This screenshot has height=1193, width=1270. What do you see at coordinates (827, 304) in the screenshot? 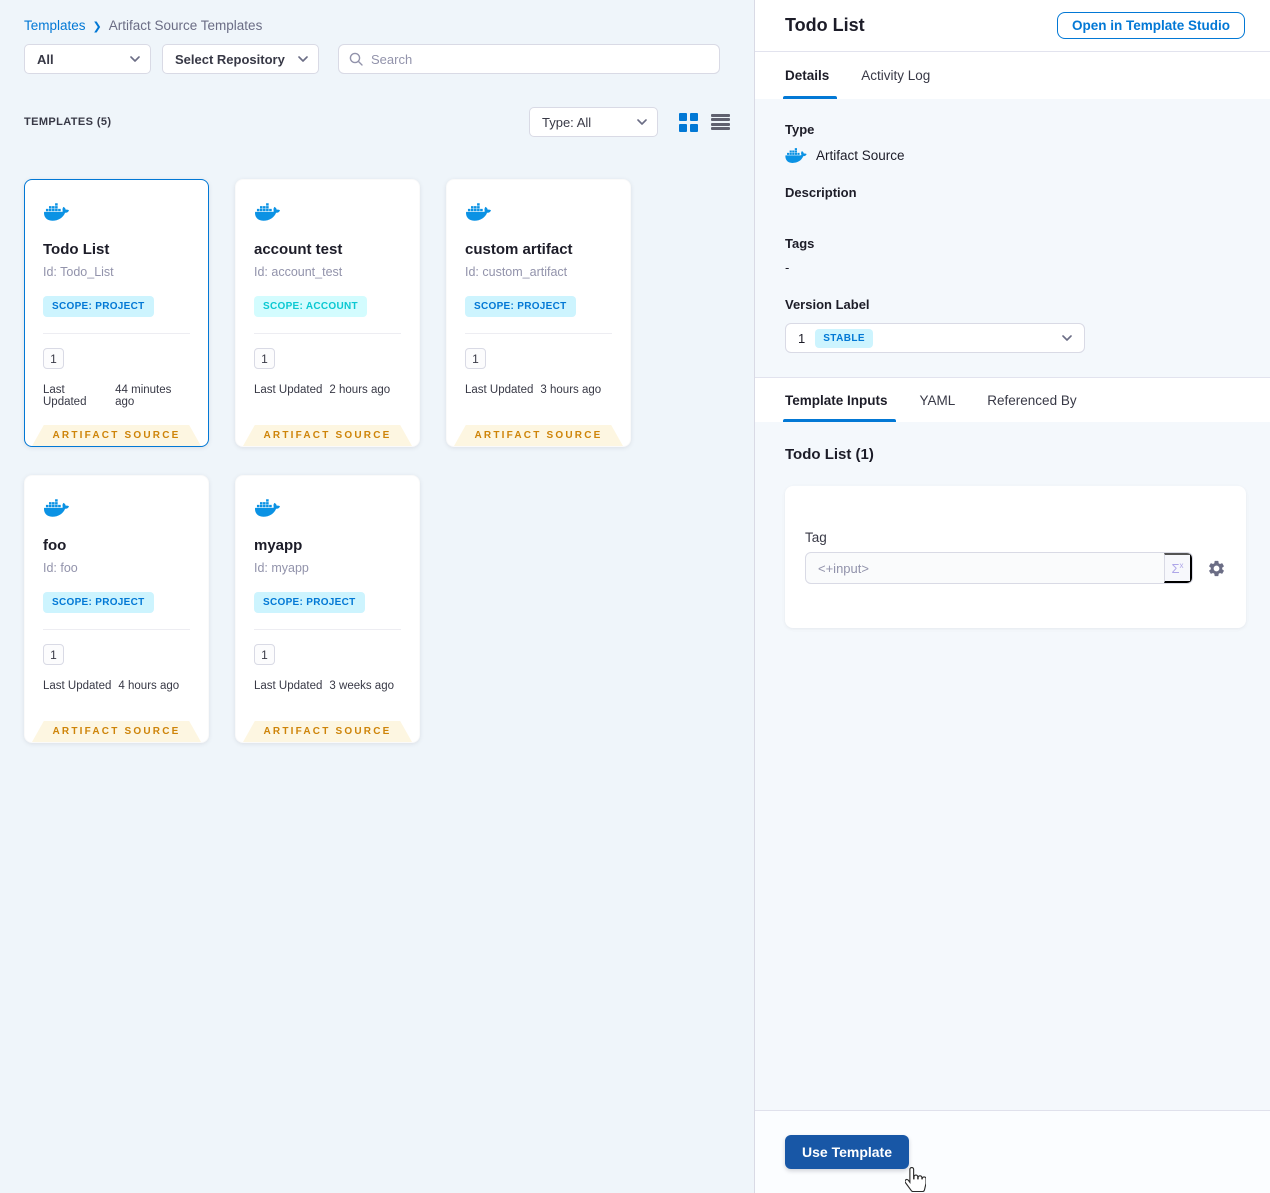
I see `version-label: Version Label` at bounding box center [827, 304].